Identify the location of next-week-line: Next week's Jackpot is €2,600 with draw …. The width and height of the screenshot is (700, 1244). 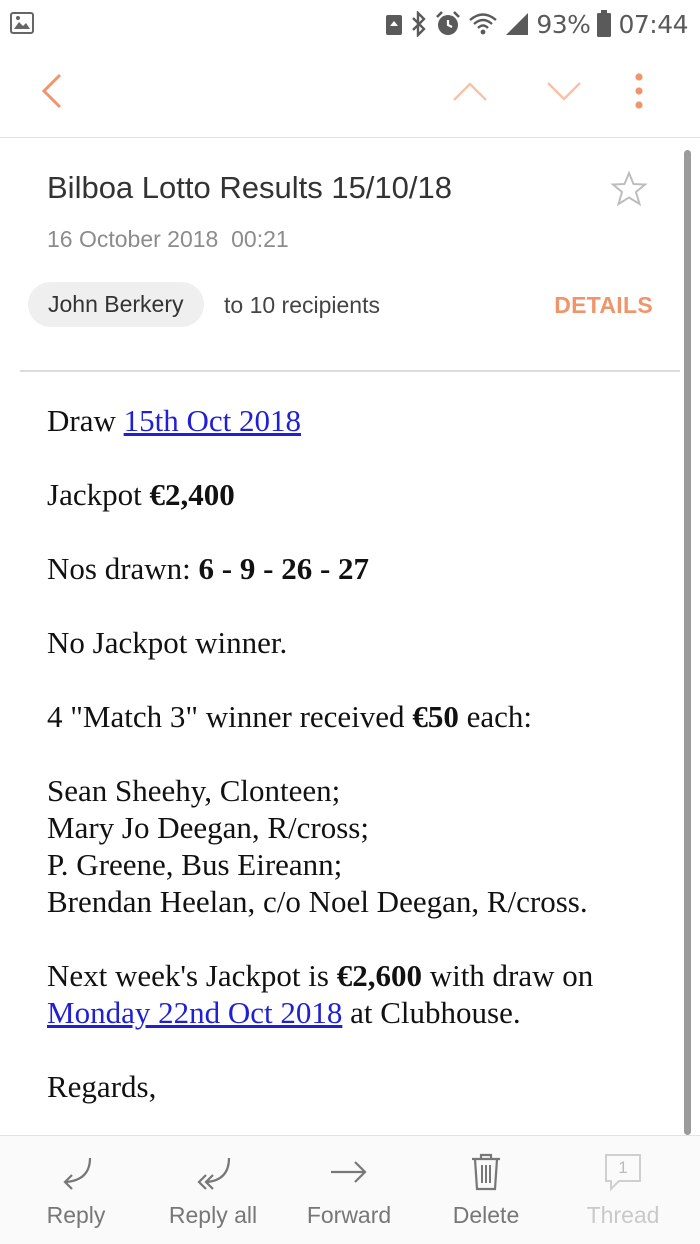
(357, 994).